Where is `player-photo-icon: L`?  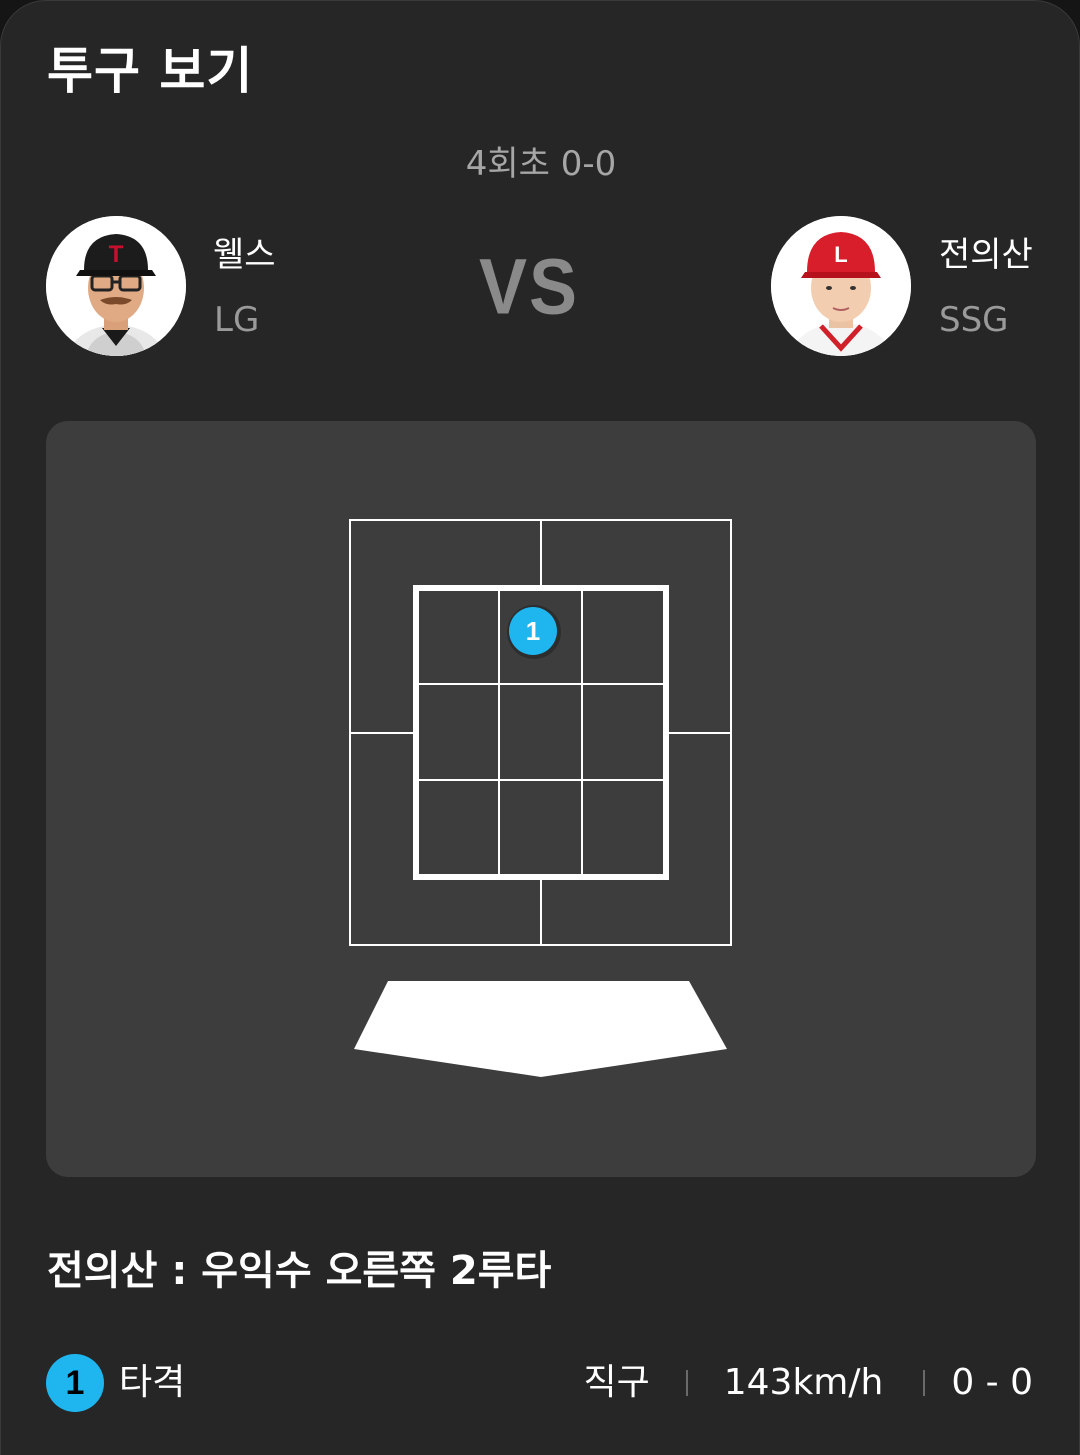 player-photo-icon: L is located at coordinates (841, 286).